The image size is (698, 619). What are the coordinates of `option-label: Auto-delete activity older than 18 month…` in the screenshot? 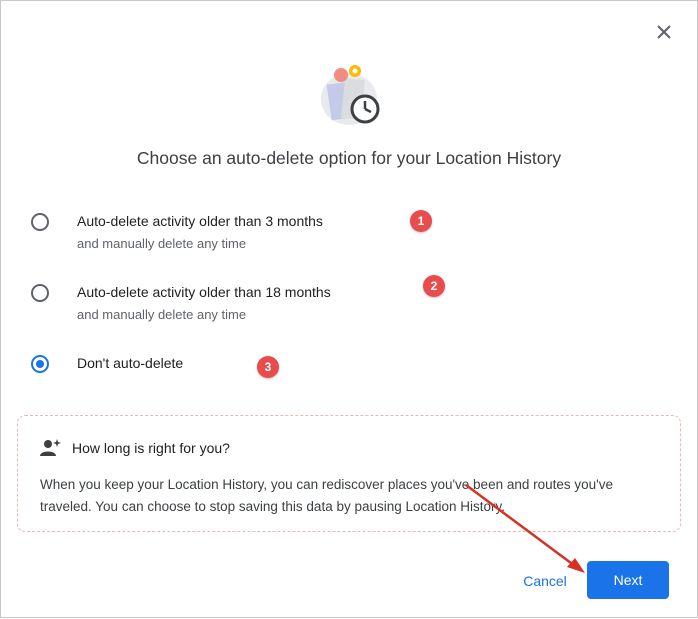 It's located at (204, 292).